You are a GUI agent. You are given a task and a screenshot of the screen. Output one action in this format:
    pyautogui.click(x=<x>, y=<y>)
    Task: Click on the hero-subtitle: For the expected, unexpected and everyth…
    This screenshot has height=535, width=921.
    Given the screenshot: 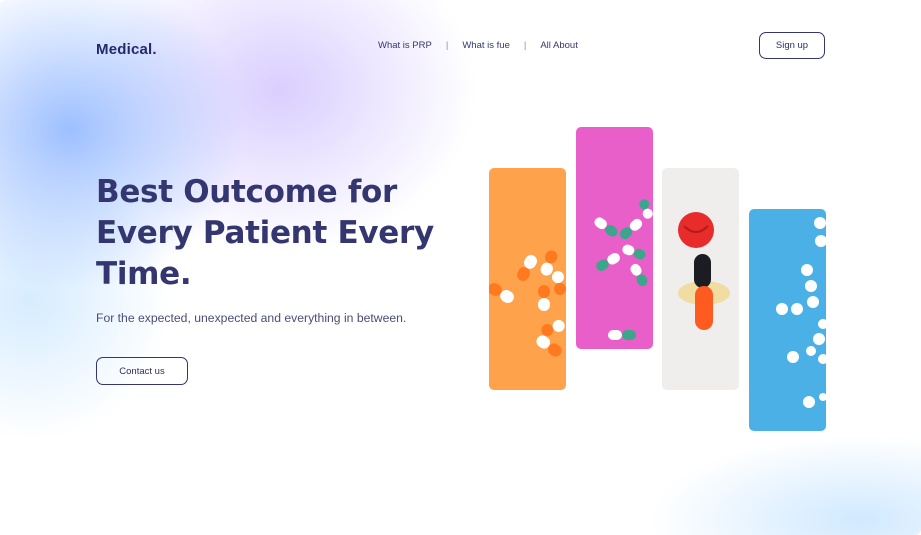 What is the action you would take?
    pyautogui.click(x=251, y=318)
    